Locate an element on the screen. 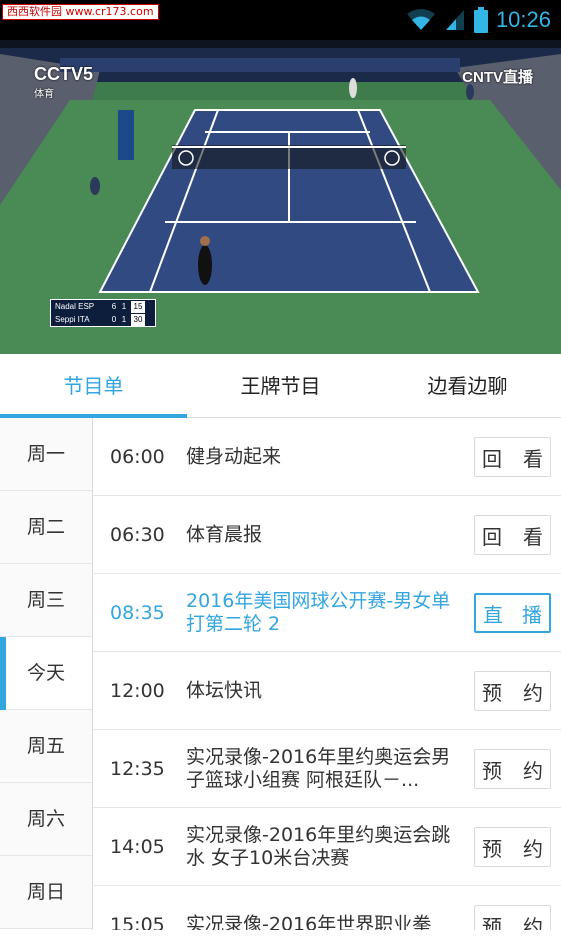  tab-watch-and-chat: 边看边聊 is located at coordinates (467, 385).